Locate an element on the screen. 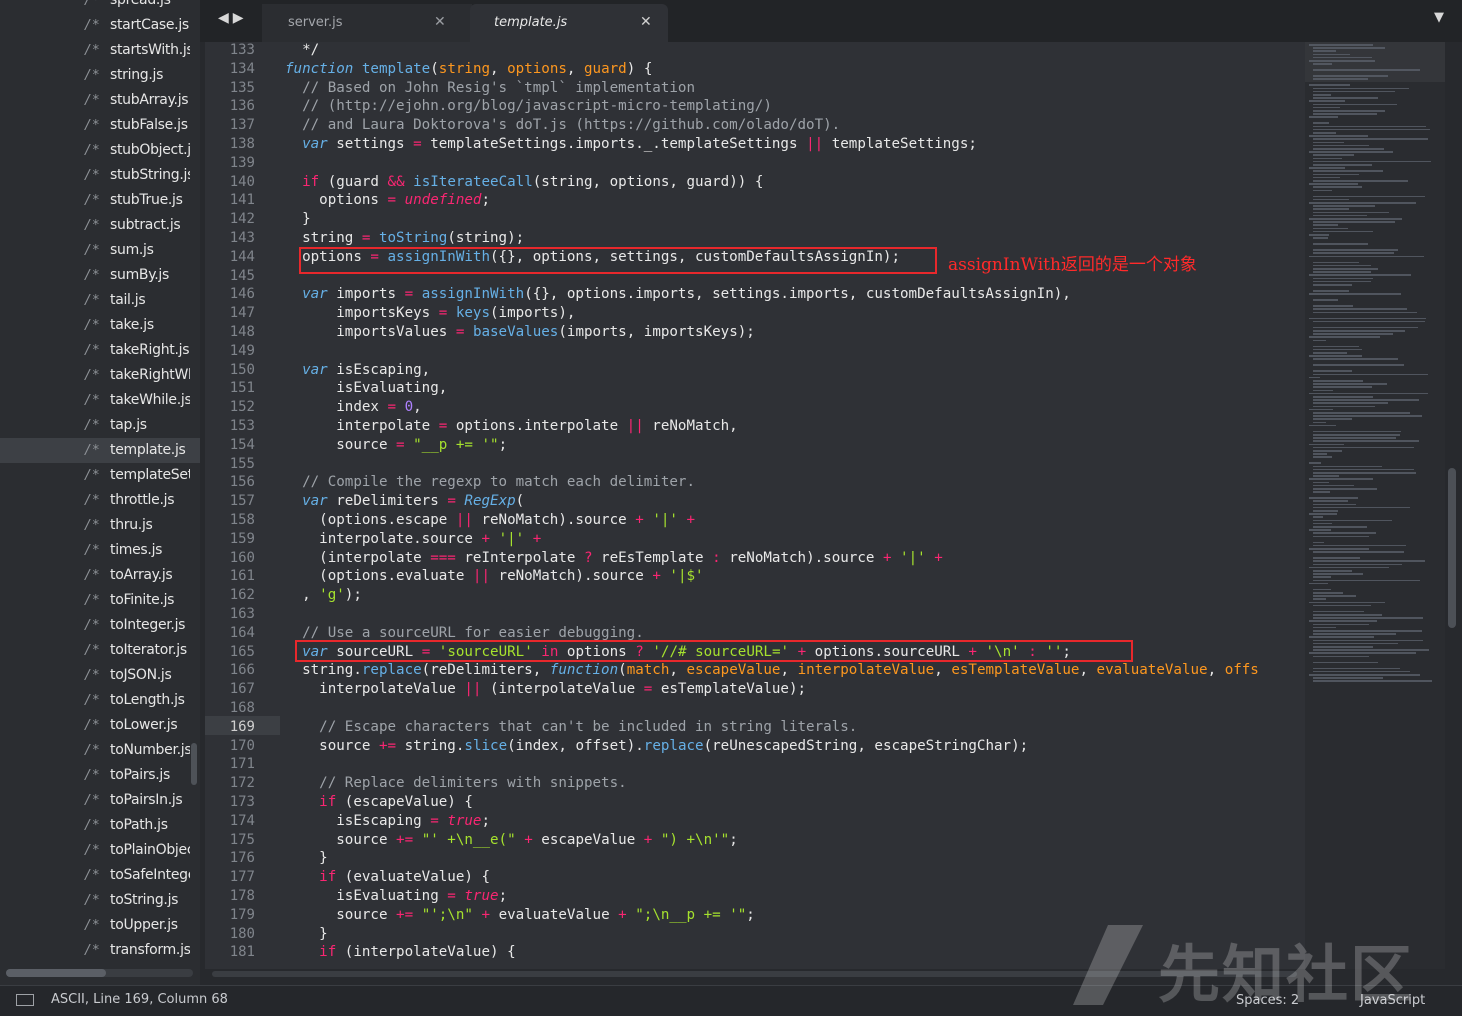 The image size is (1462, 1016). code-line: isEvaluating, is located at coordinates (366, 388).